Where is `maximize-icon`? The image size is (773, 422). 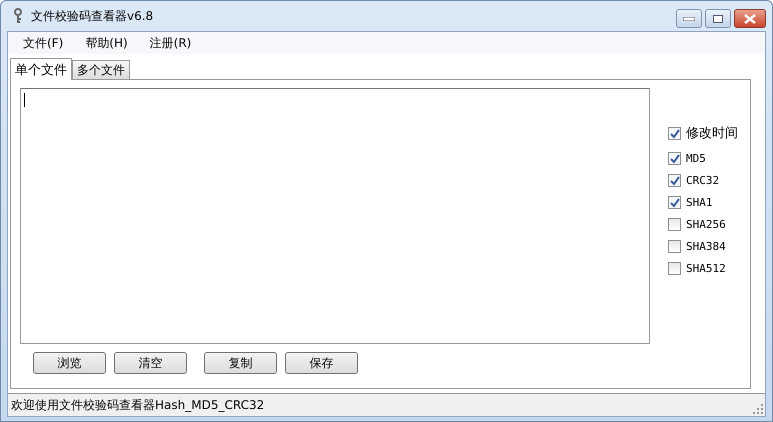
maximize-icon is located at coordinates (718, 18).